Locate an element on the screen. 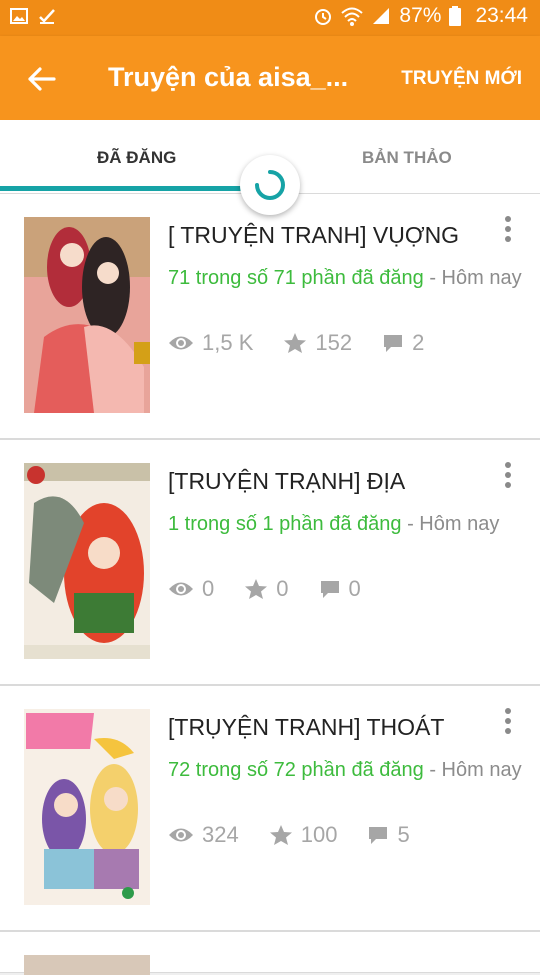 The image size is (540, 975). parts-status: 71 trong số 71 phần đã đăng - Hôm nay is located at coordinates (345, 278).